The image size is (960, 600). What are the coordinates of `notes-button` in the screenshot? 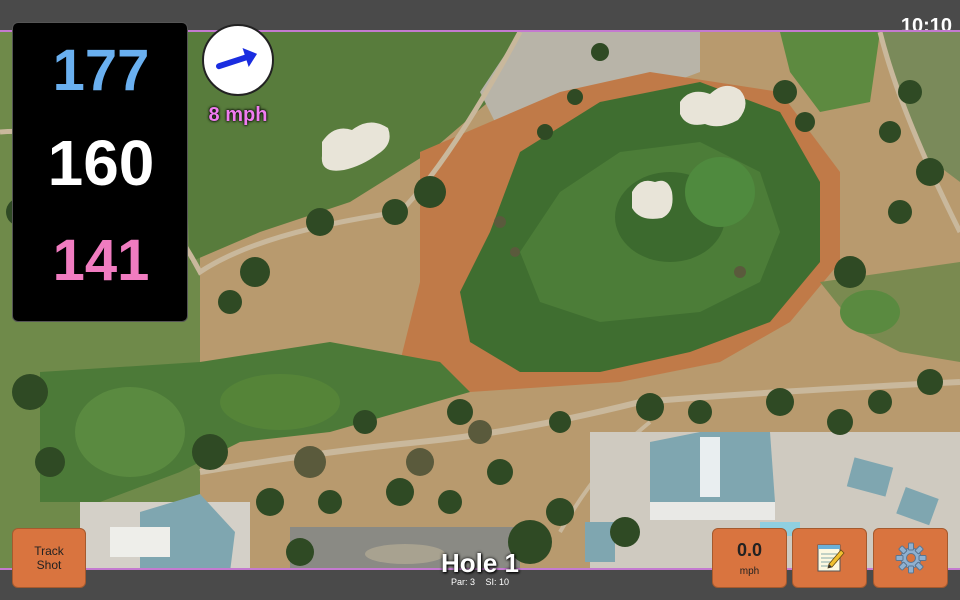 It's located at (829, 558).